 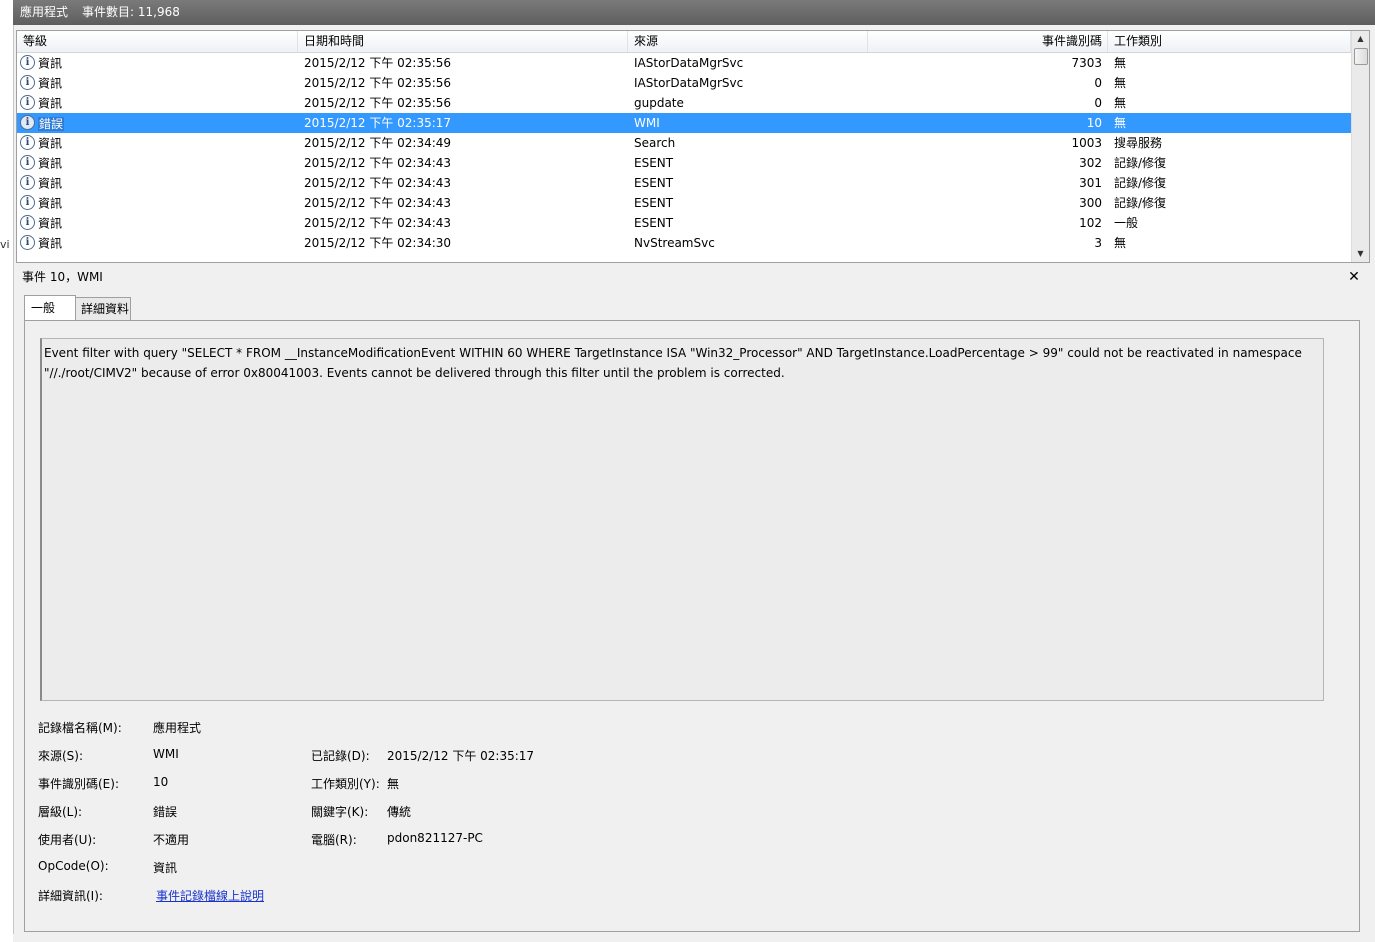 I want to click on left-window-edge: vi, so click(x=7, y=471).